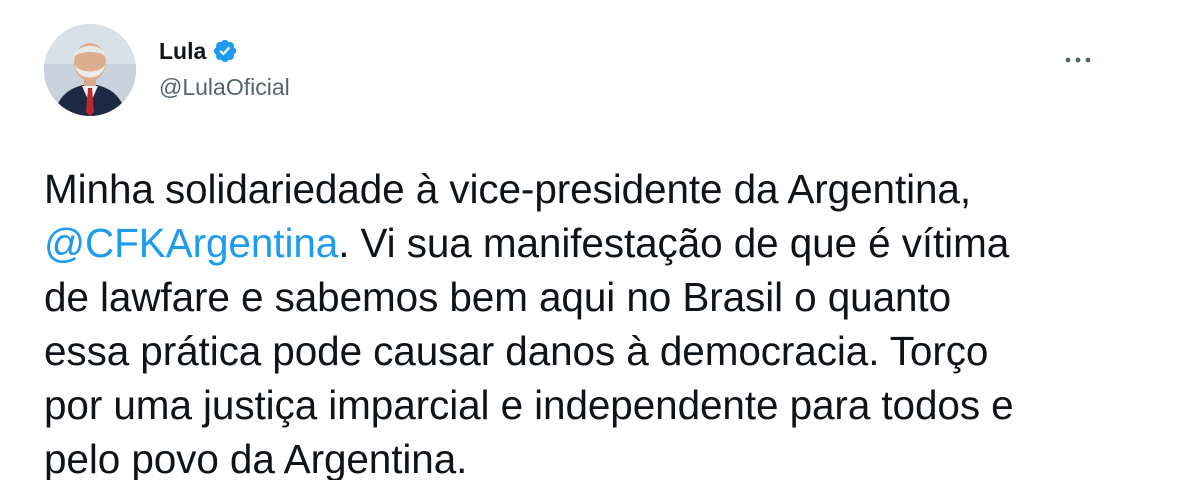 This screenshot has width=1200, height=480. Describe the element at coordinates (191, 243) in the screenshot. I see `mention-link: @CFKArgentina` at that location.